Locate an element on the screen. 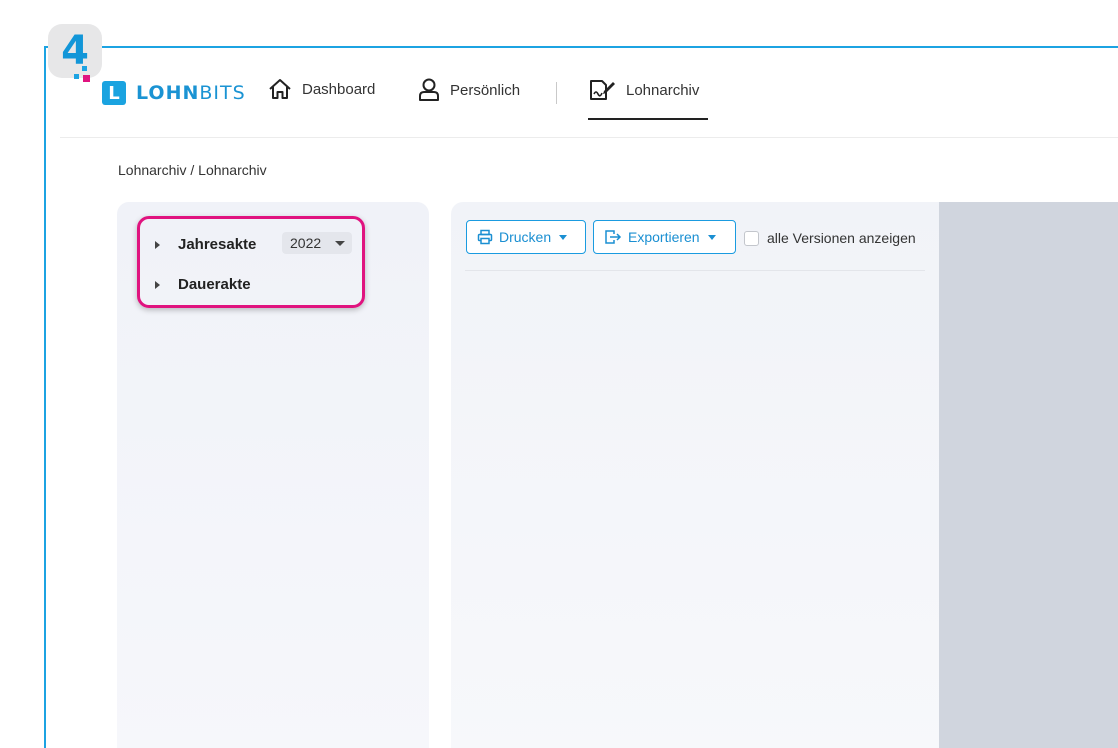  nav-persoenlich-label: Persönlich is located at coordinates (485, 90).